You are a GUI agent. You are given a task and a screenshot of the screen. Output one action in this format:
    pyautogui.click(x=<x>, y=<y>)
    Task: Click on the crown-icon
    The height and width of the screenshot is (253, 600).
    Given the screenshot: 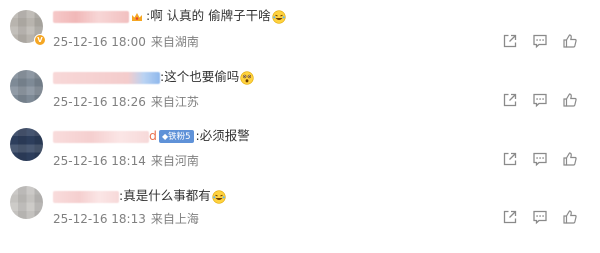 What is the action you would take?
    pyautogui.click(x=137, y=16)
    